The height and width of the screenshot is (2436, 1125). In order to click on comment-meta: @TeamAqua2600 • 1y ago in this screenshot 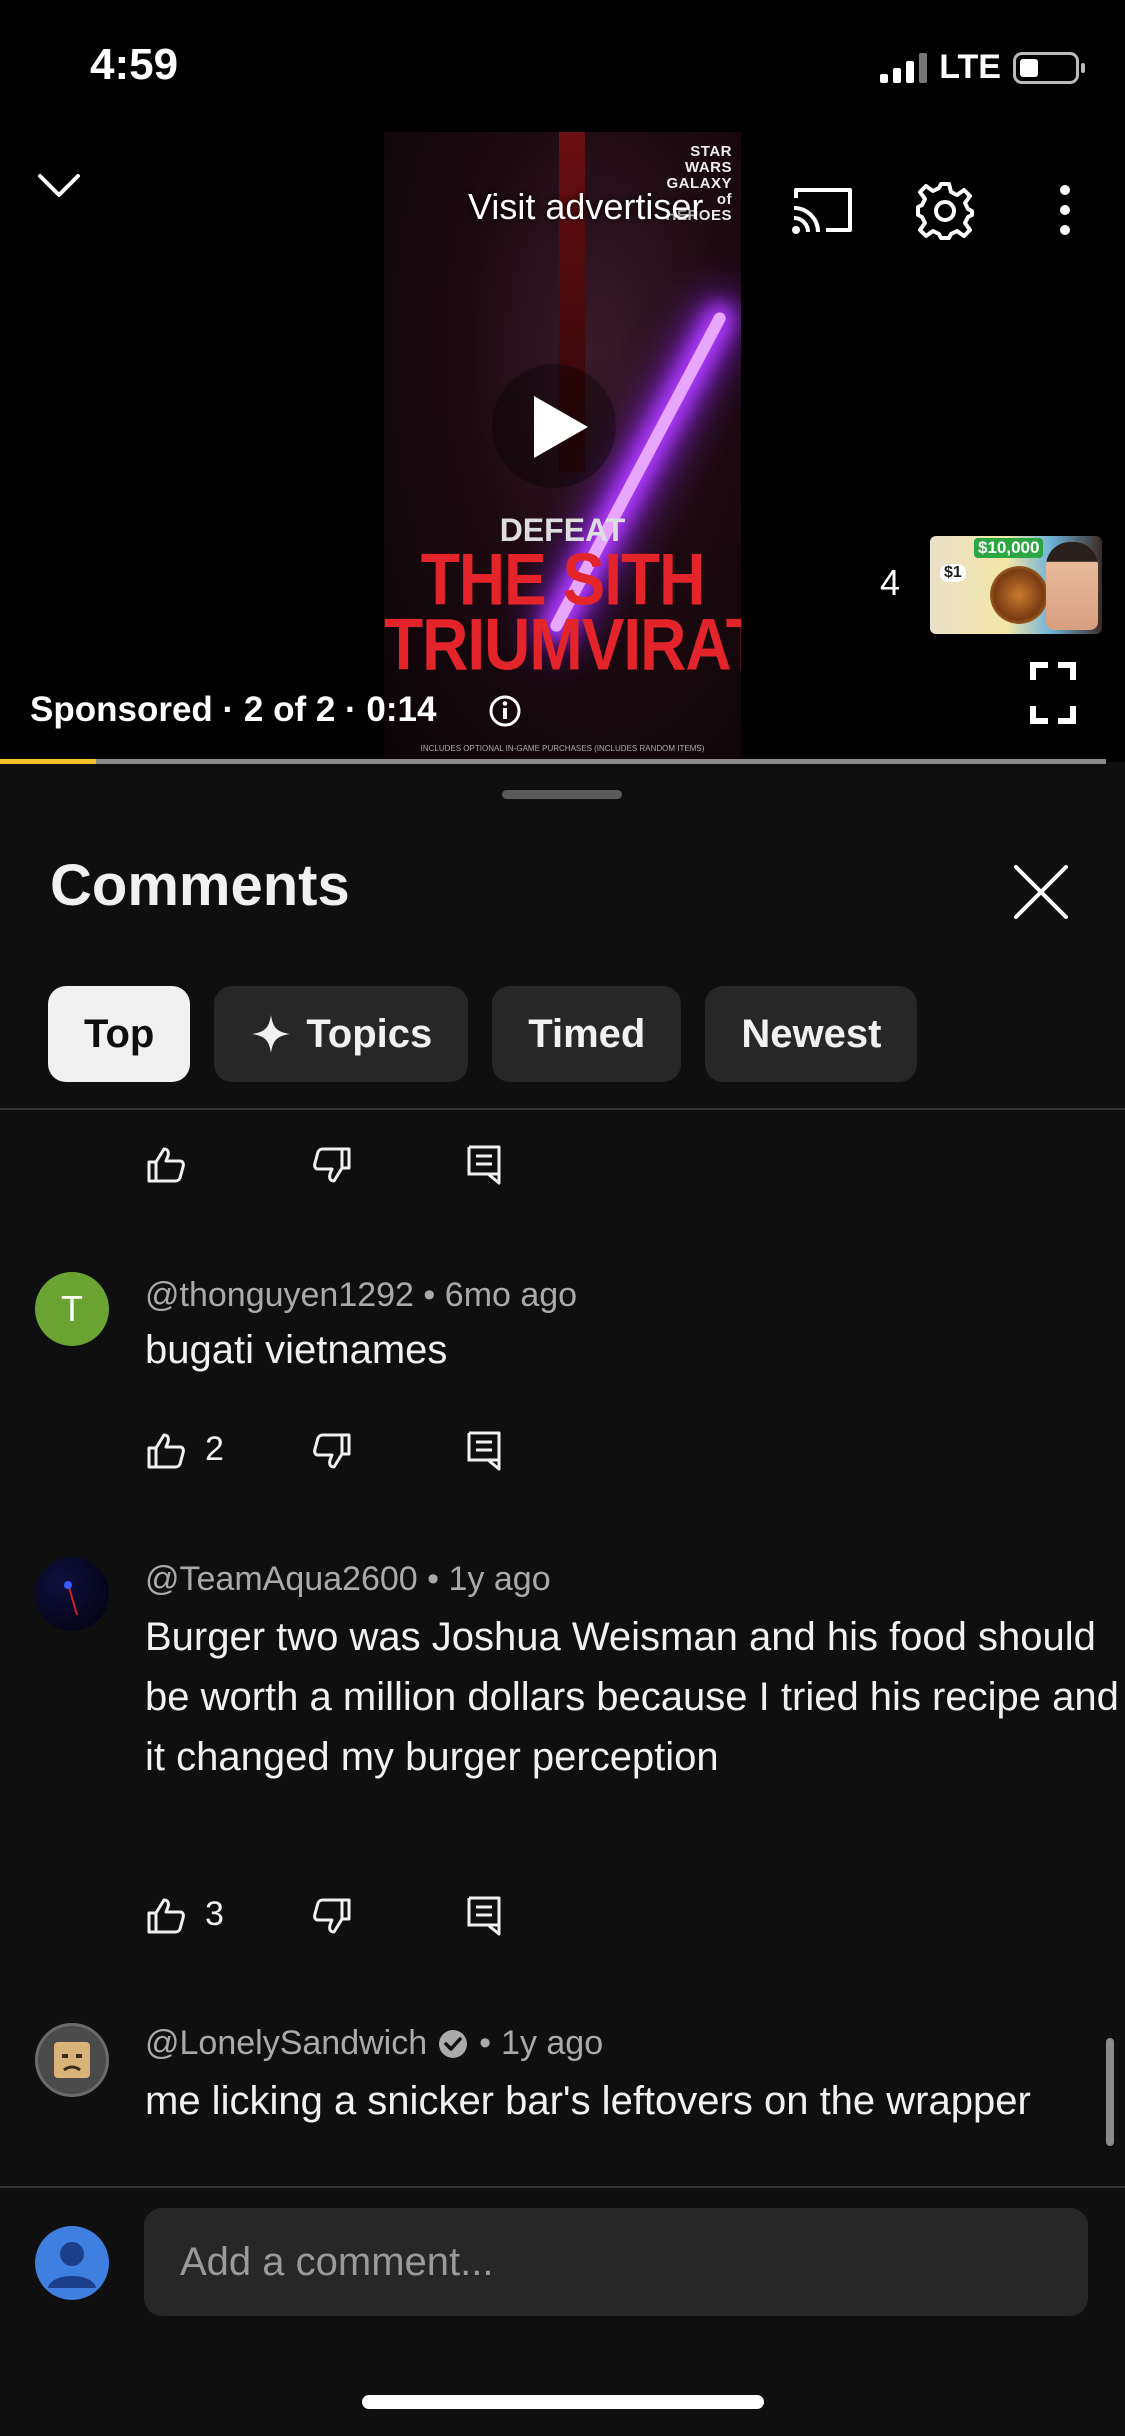, I will do `click(348, 1579)`.